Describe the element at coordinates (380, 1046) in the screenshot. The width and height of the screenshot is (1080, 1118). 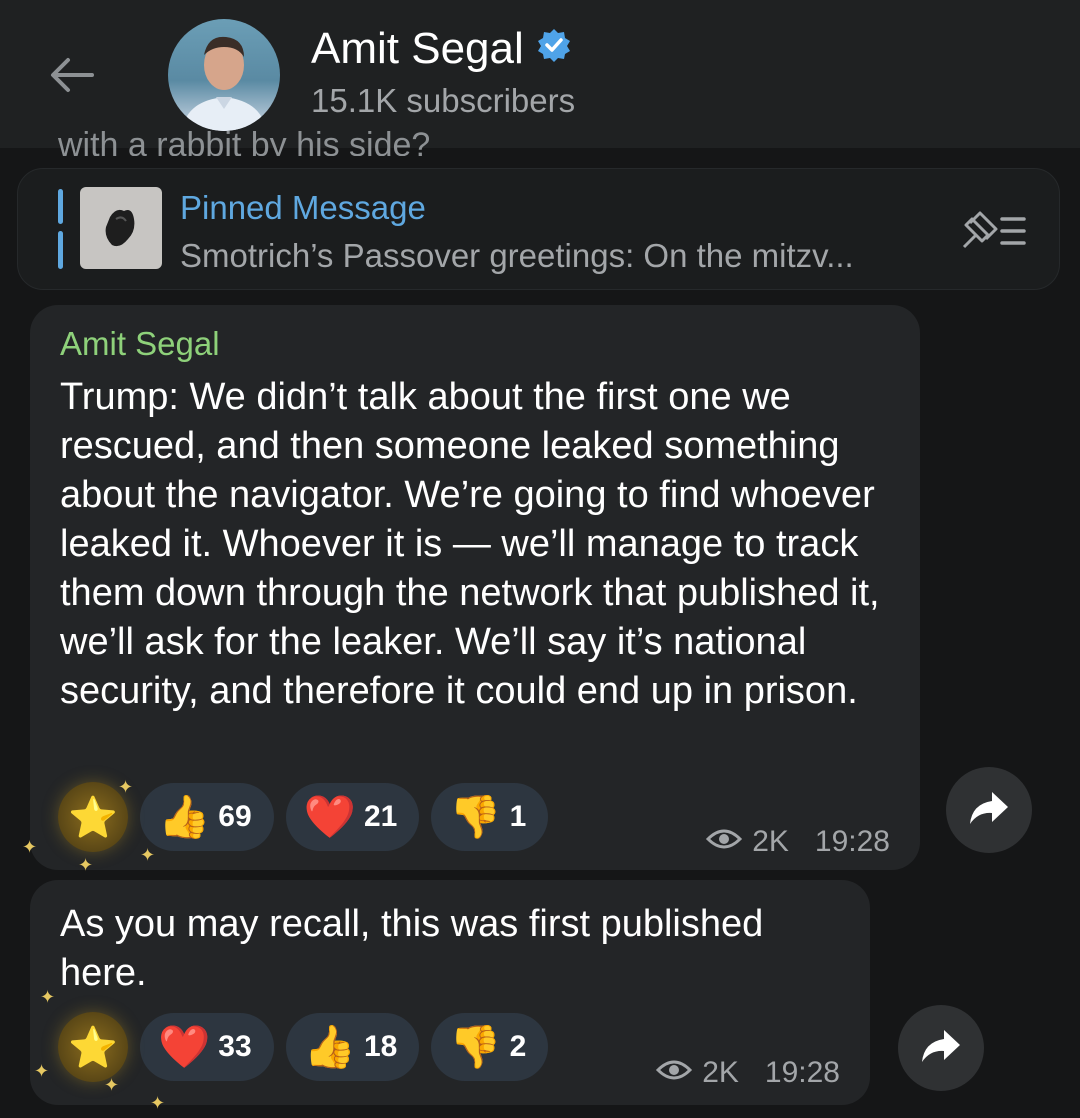
I see `reaction-count: 18` at that location.